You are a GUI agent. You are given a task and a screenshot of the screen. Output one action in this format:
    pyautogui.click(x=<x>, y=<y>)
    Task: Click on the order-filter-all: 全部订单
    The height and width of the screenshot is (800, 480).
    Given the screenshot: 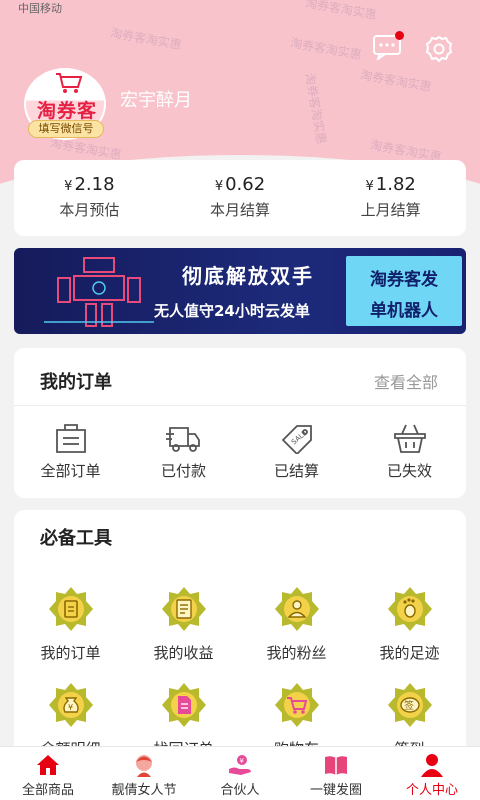 What is the action you would take?
    pyautogui.click(x=70, y=451)
    